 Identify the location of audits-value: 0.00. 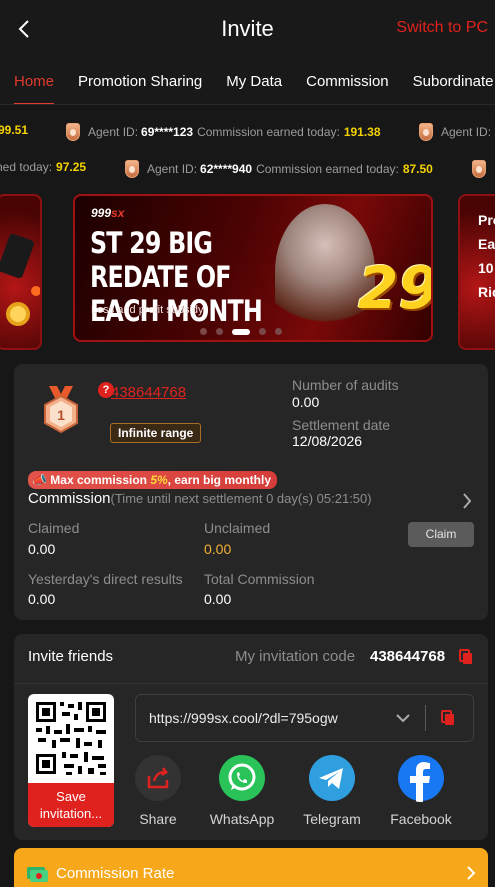
(306, 402).